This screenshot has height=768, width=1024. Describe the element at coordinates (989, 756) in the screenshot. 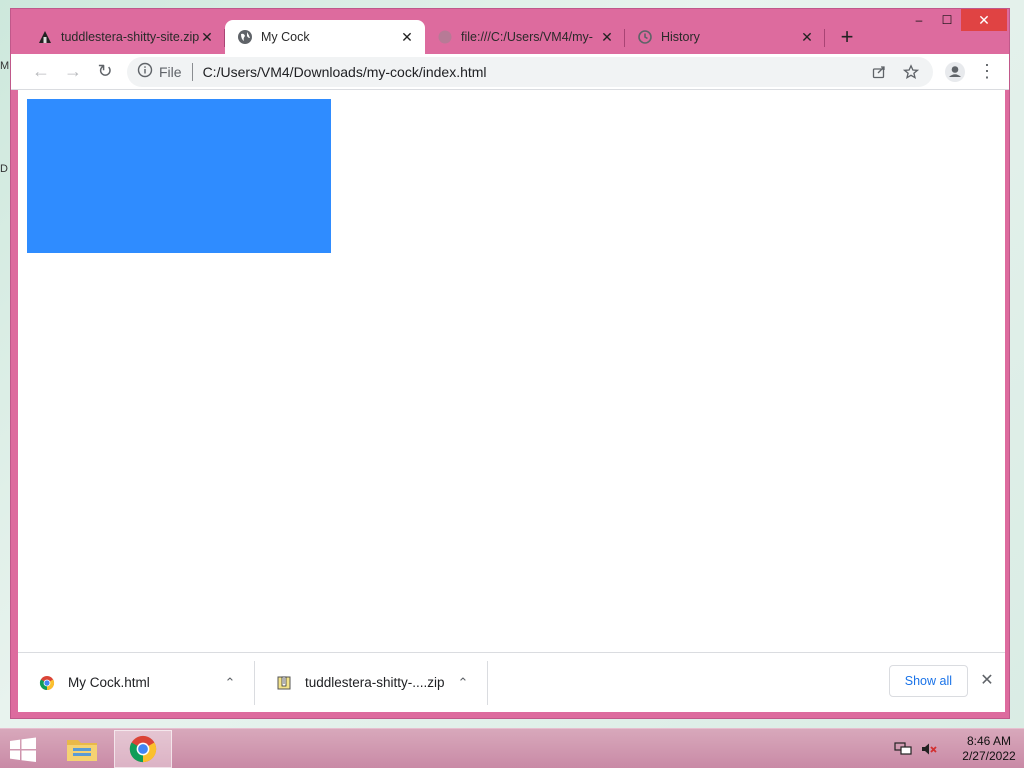

I see `clock-date: 2/27/2022` at that location.